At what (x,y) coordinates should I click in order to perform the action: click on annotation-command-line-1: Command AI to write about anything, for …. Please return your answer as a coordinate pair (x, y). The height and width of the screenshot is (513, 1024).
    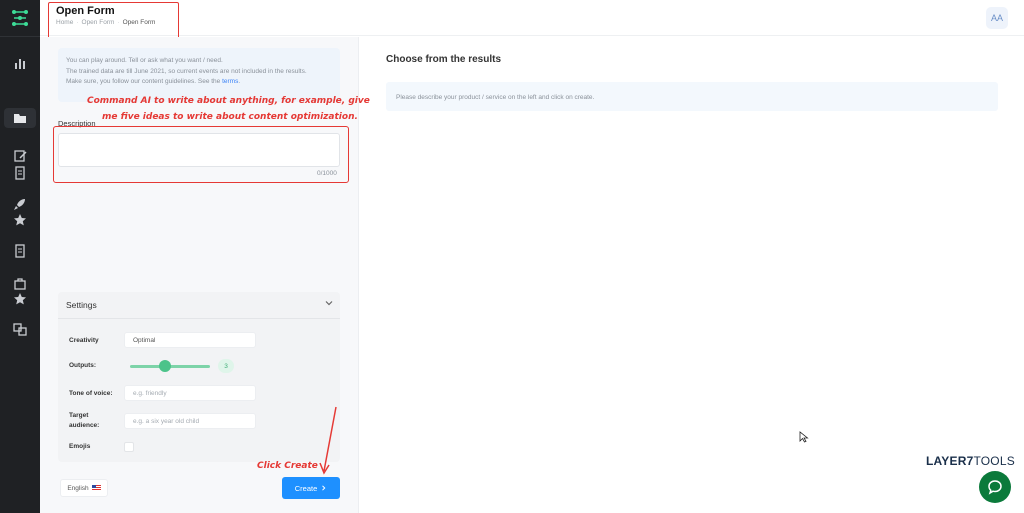
    Looking at the image, I should click on (228, 101).